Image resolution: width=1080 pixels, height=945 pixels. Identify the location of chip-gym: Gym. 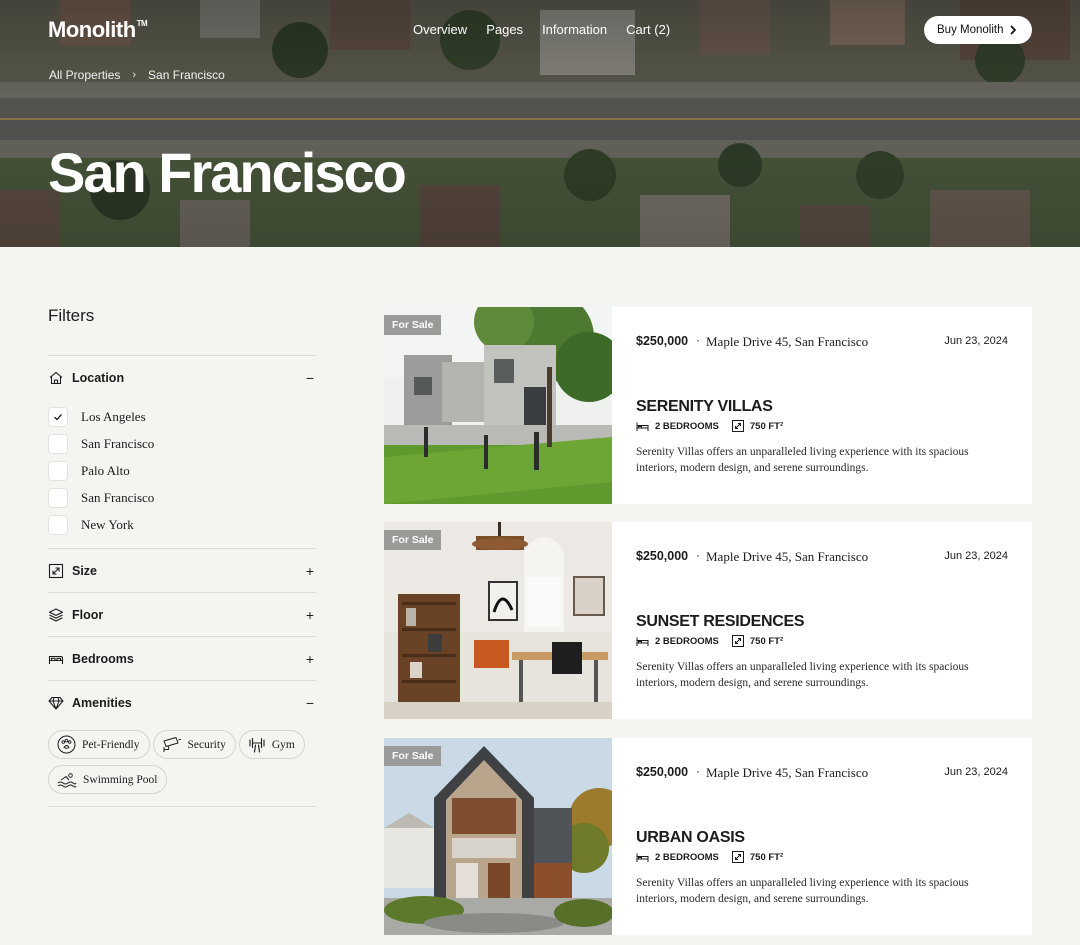
(271, 744).